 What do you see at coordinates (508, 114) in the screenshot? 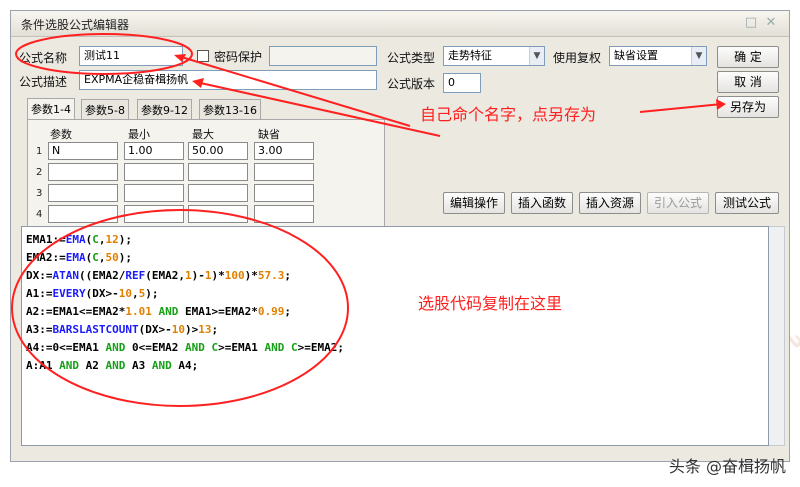
I see `name-hint-text: 自己命个名字，点另存为` at bounding box center [508, 114].